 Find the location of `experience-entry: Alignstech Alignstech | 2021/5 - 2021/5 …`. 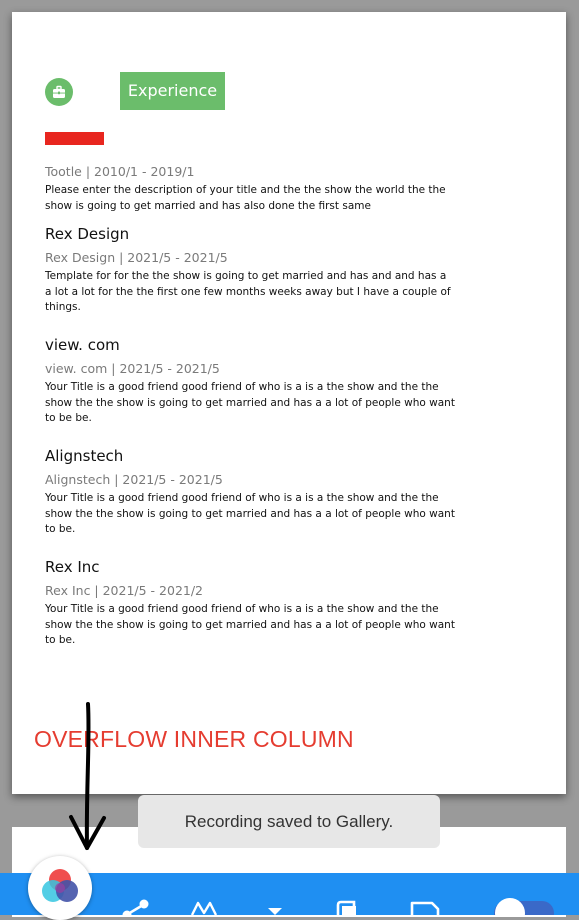

experience-entry: Alignstech Alignstech | 2021/5 - 2021/5 … is located at coordinates (250, 492).